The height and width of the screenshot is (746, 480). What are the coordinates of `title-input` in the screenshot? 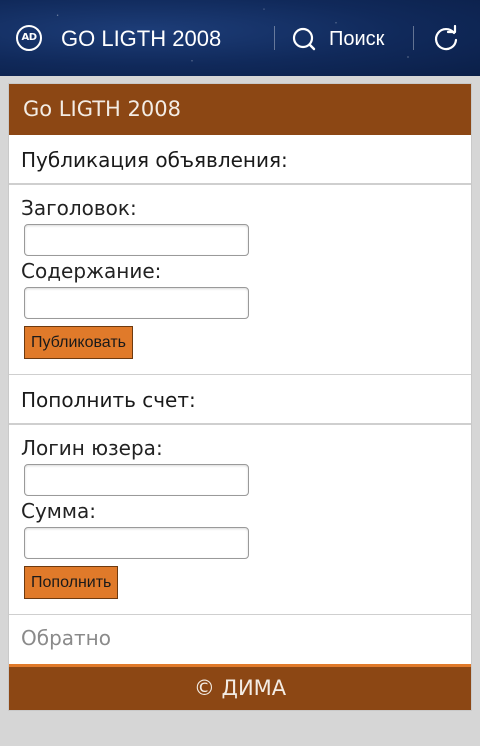 It's located at (136, 240).